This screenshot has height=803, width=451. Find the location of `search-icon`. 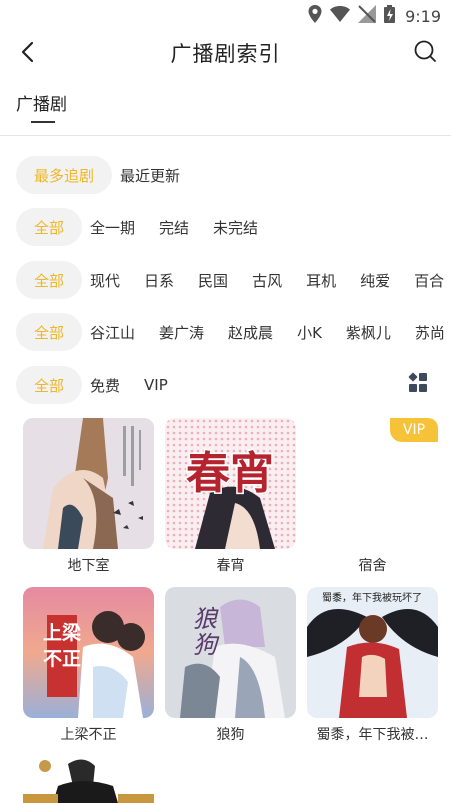

search-icon is located at coordinates (425, 51).